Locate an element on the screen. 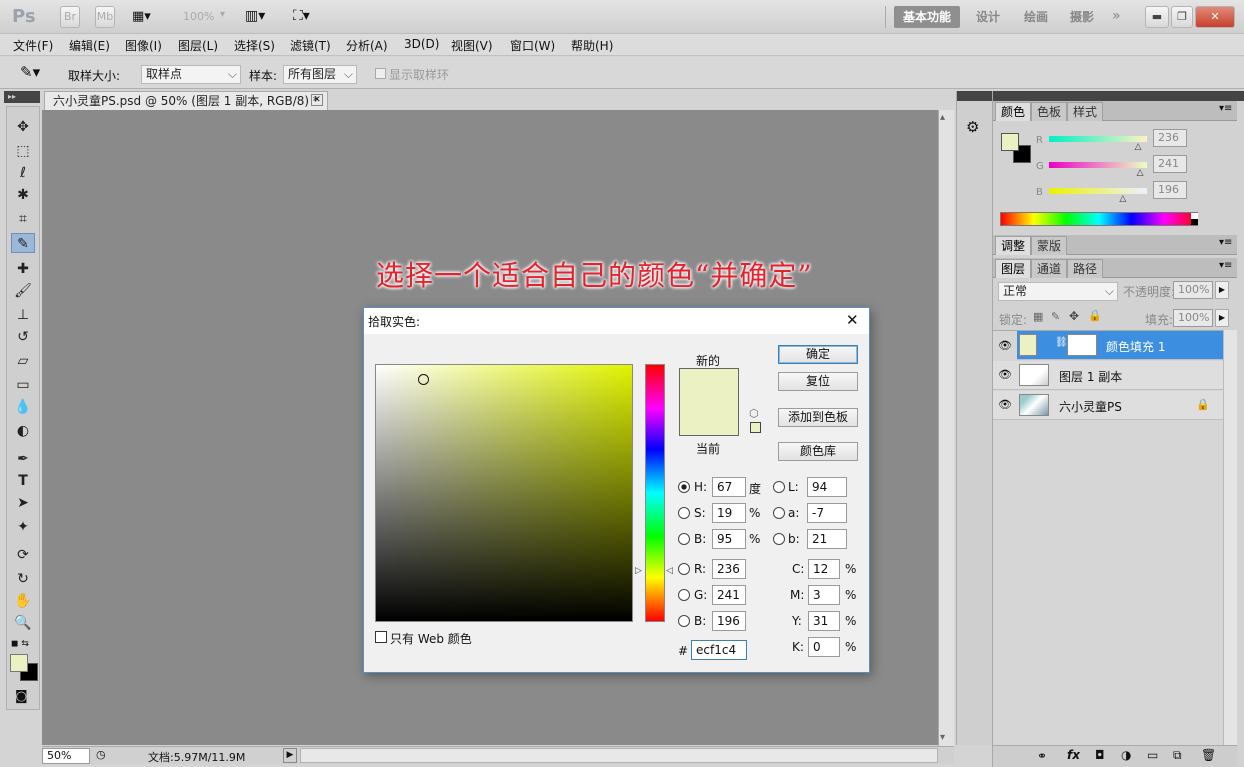  workspace-essentials: 基本功能 is located at coordinates (927, 17).